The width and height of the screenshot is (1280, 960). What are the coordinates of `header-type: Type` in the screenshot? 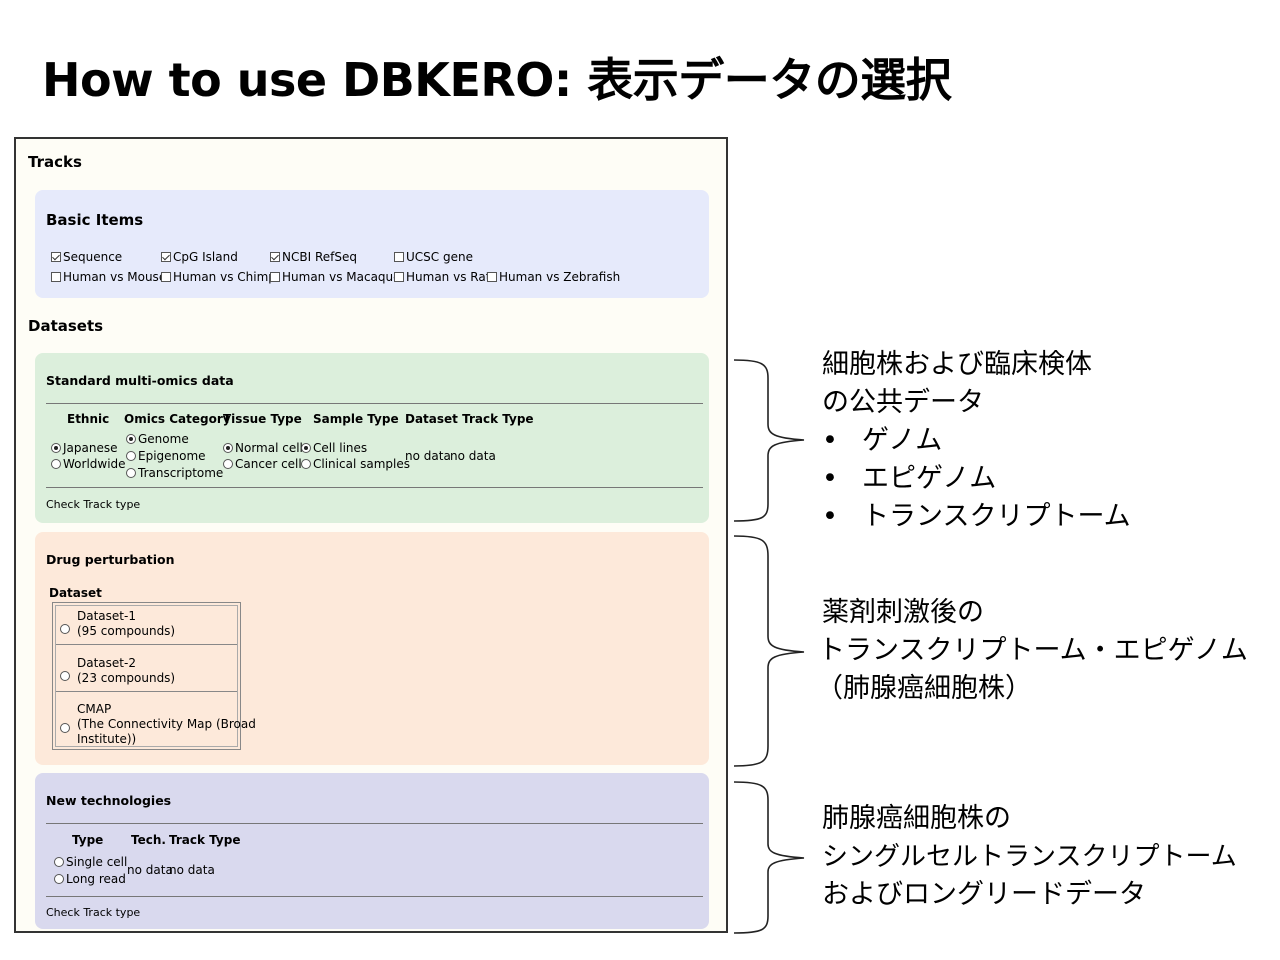 It's located at (88, 840).